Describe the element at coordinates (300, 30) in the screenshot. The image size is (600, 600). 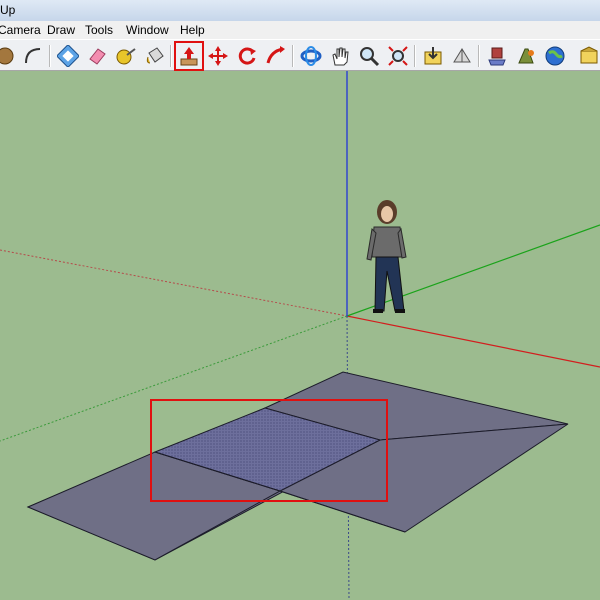
I see `menu-bar: Camera Draw Tools Window Help` at that location.